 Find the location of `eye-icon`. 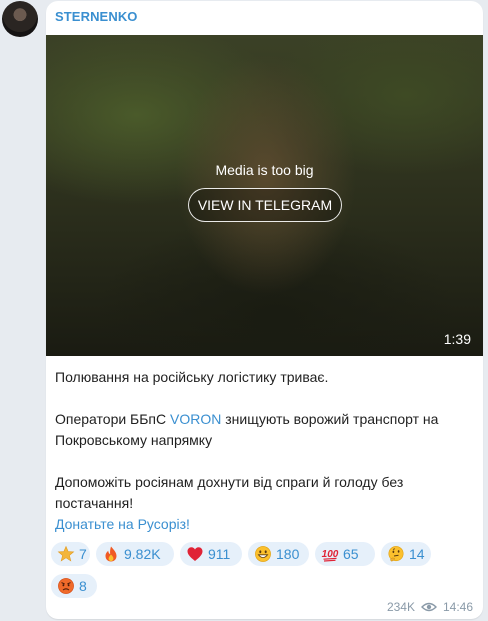

eye-icon is located at coordinates (428, 607).